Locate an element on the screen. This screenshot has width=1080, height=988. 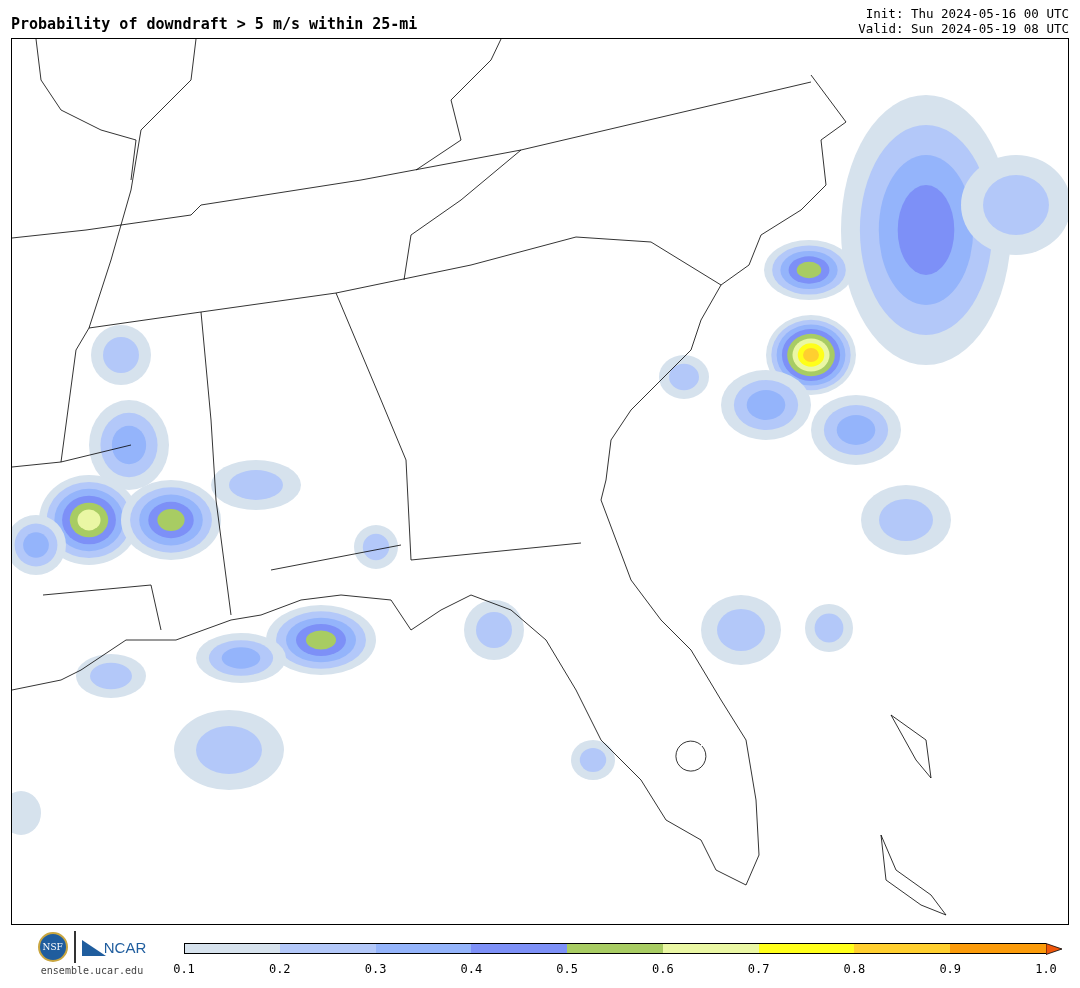
colorbar-tick-label: 0.1 is located at coordinates (184, 969).